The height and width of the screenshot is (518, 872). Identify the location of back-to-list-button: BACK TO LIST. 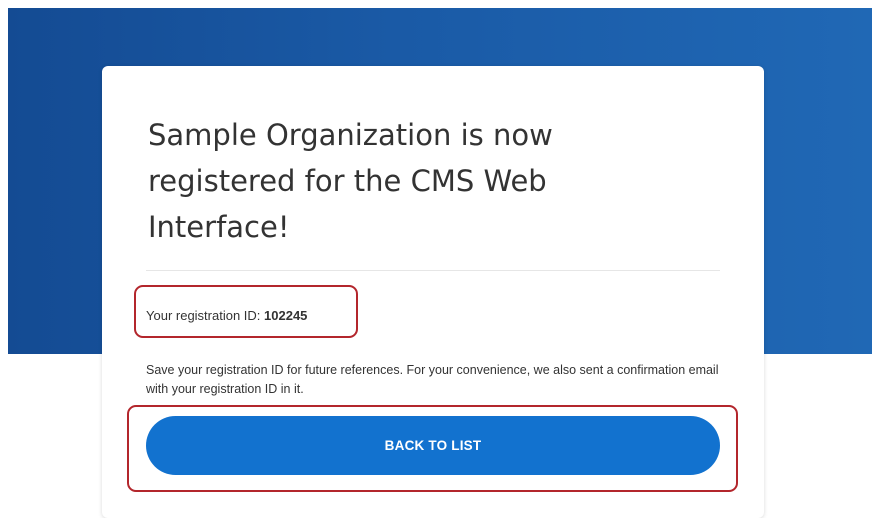
(433, 445).